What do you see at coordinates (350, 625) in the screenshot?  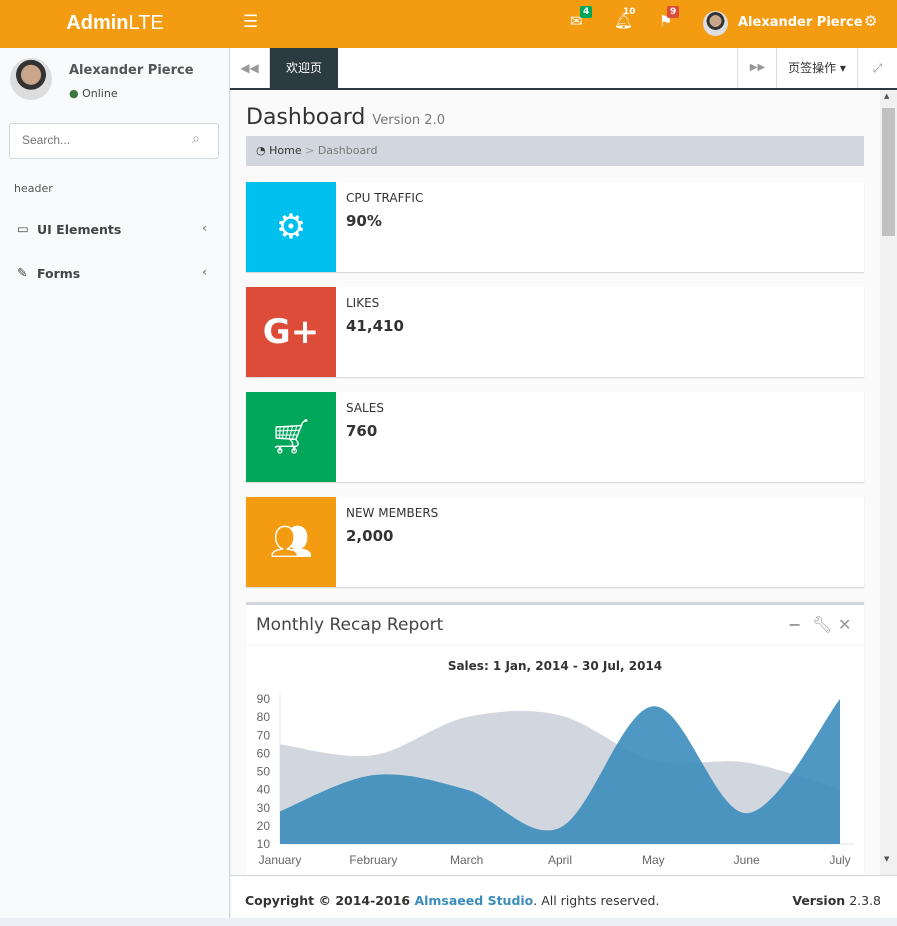 I see `box-title: Monthly Recap Report` at bounding box center [350, 625].